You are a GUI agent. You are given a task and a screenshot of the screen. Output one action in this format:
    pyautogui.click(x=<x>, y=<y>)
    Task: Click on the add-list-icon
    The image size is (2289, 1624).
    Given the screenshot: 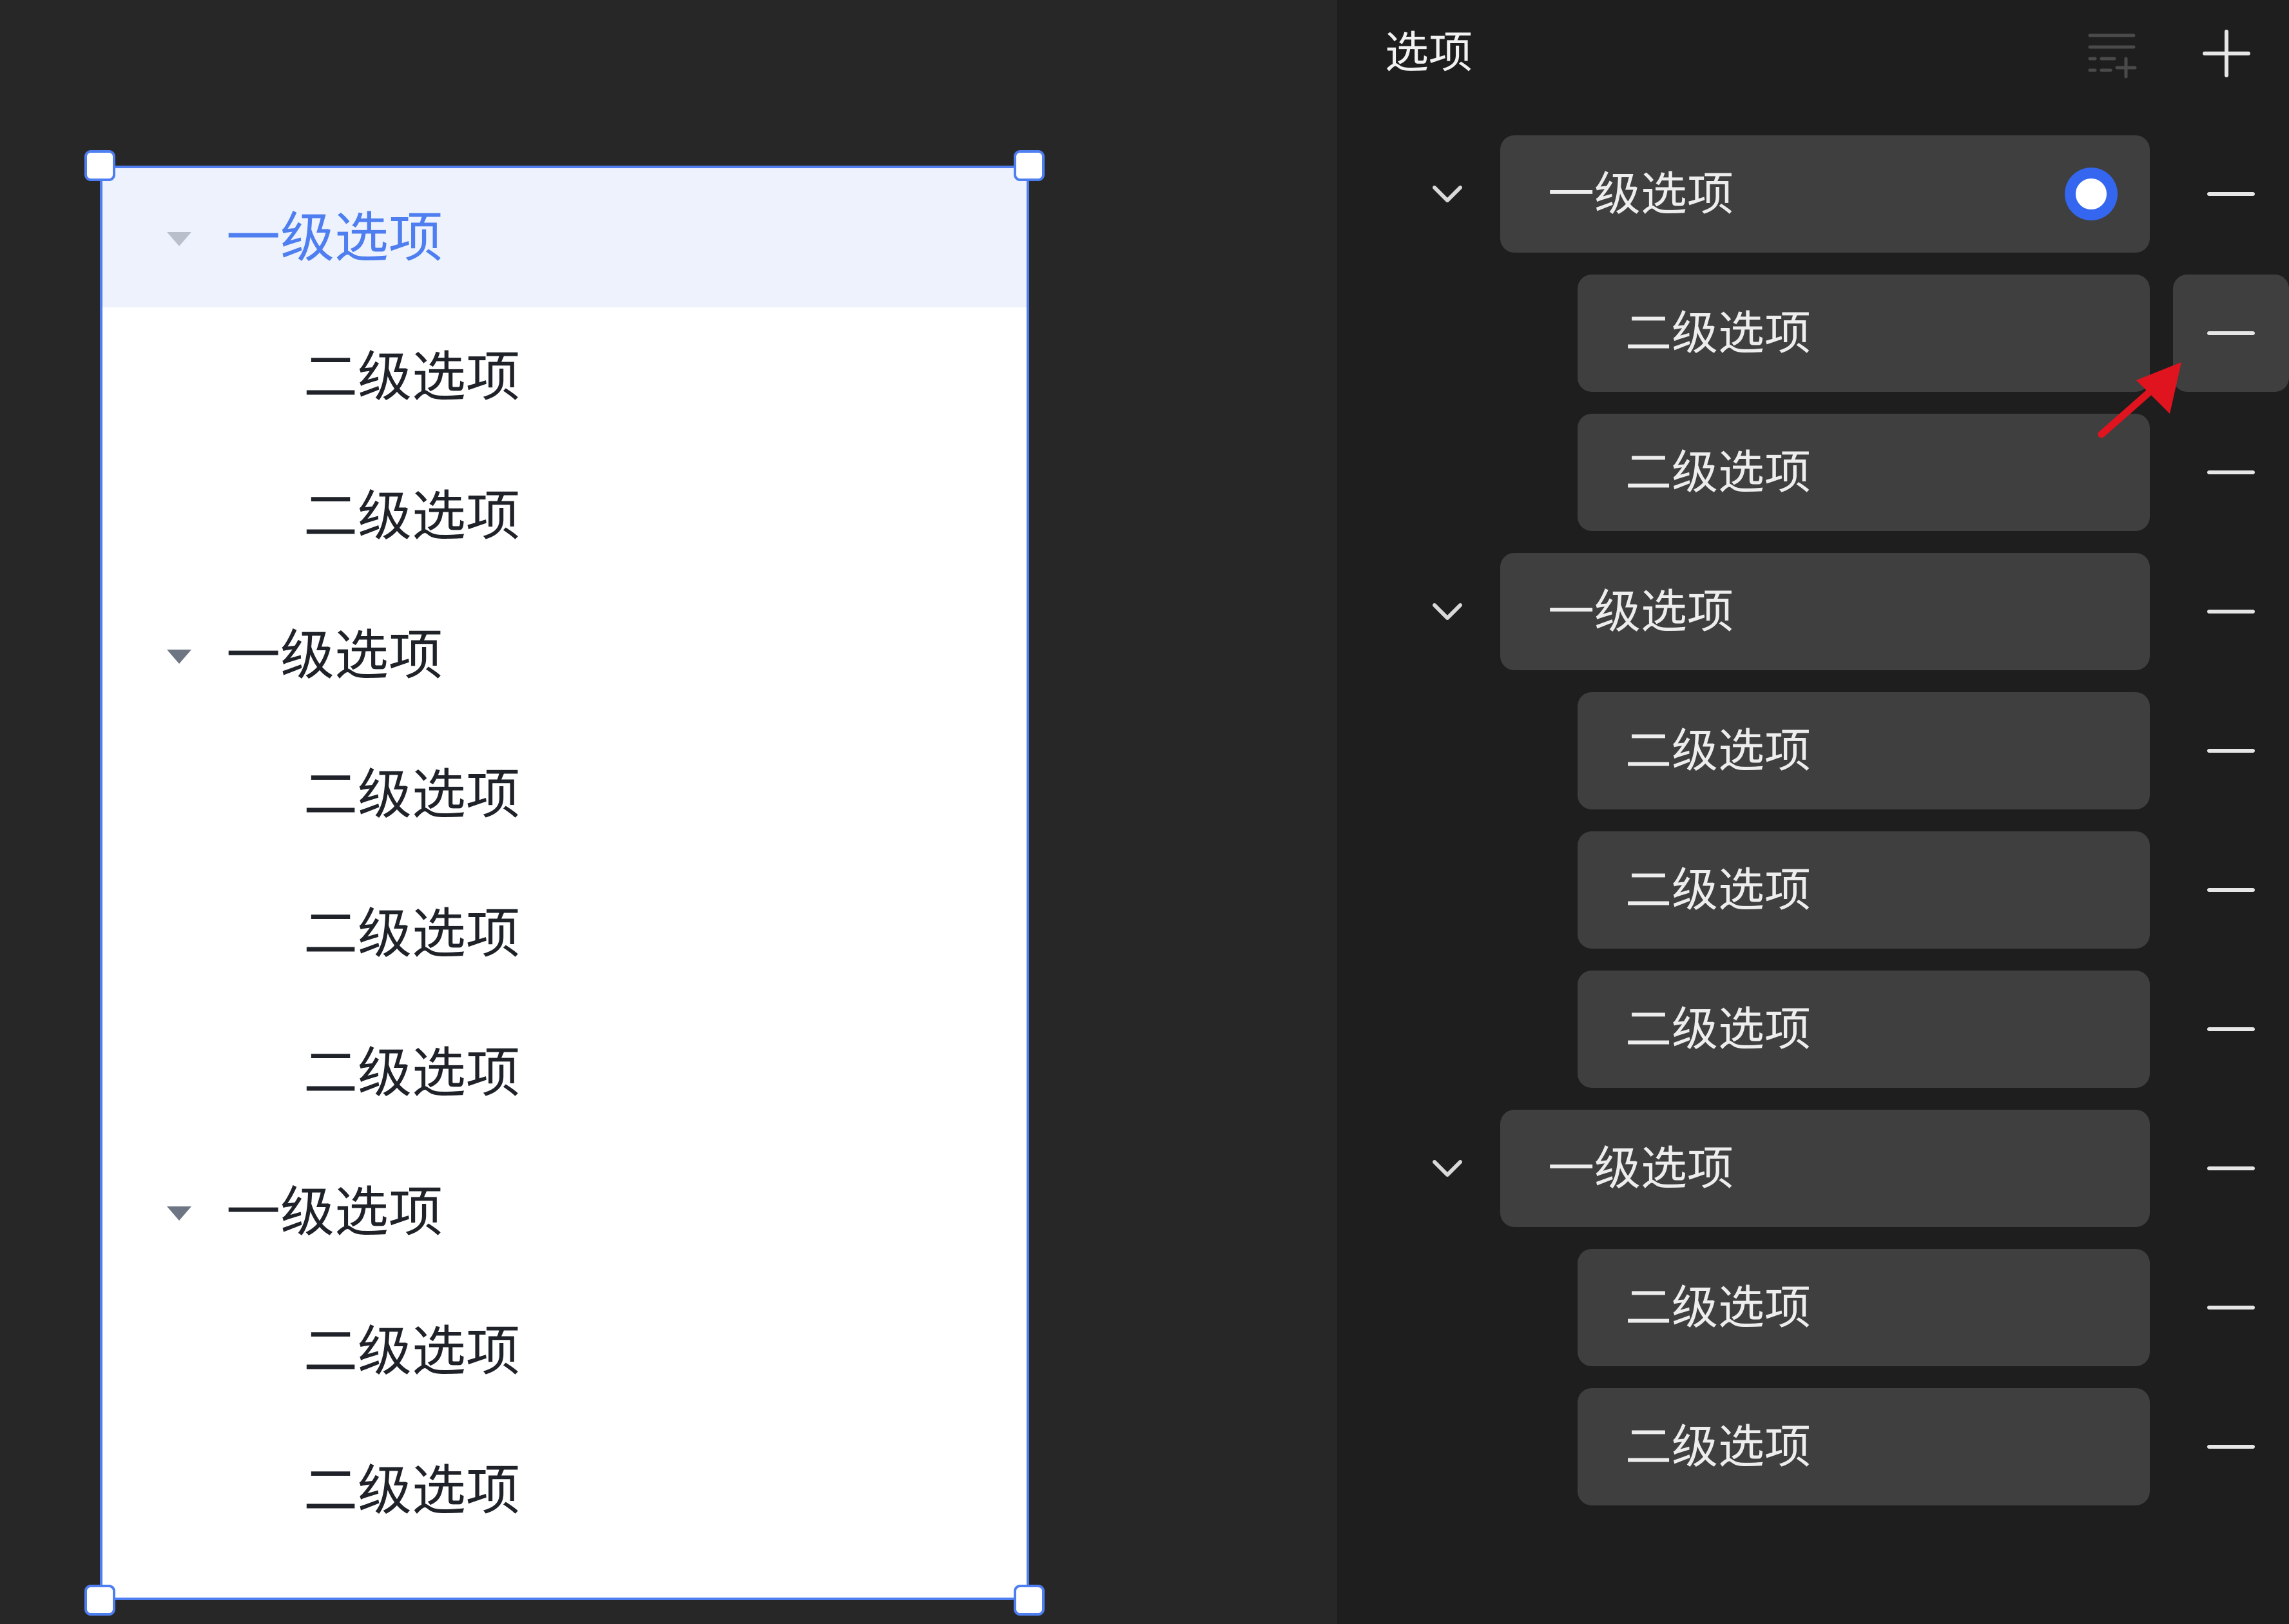 What is the action you would take?
    pyautogui.click(x=2112, y=55)
    